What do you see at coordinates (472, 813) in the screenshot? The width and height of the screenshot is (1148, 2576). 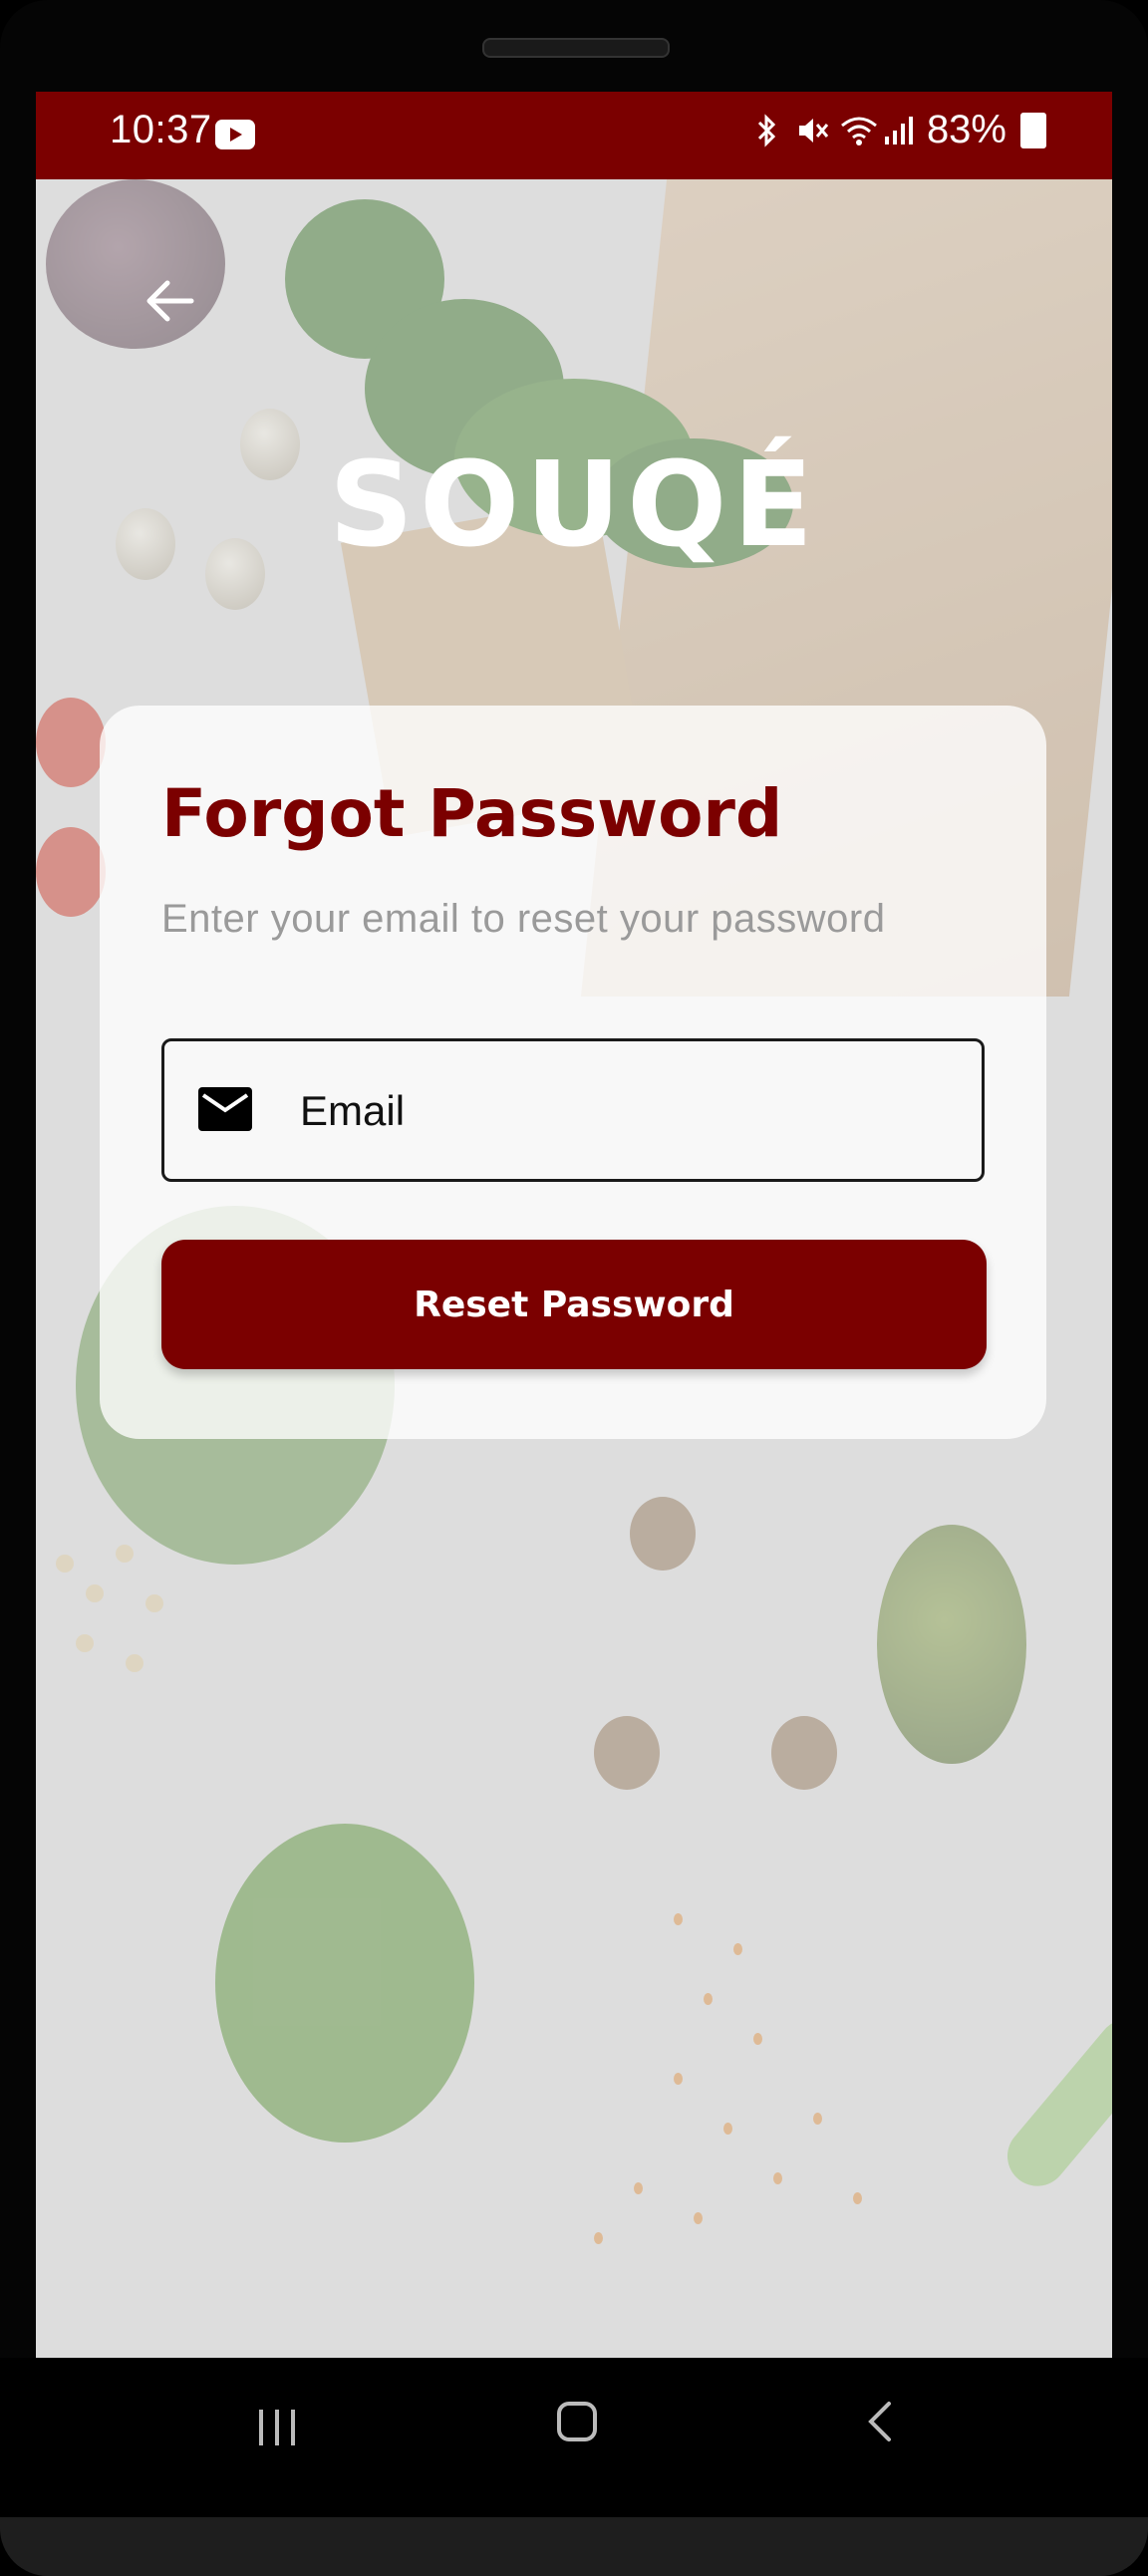 I see `page-title: Forgot Password` at bounding box center [472, 813].